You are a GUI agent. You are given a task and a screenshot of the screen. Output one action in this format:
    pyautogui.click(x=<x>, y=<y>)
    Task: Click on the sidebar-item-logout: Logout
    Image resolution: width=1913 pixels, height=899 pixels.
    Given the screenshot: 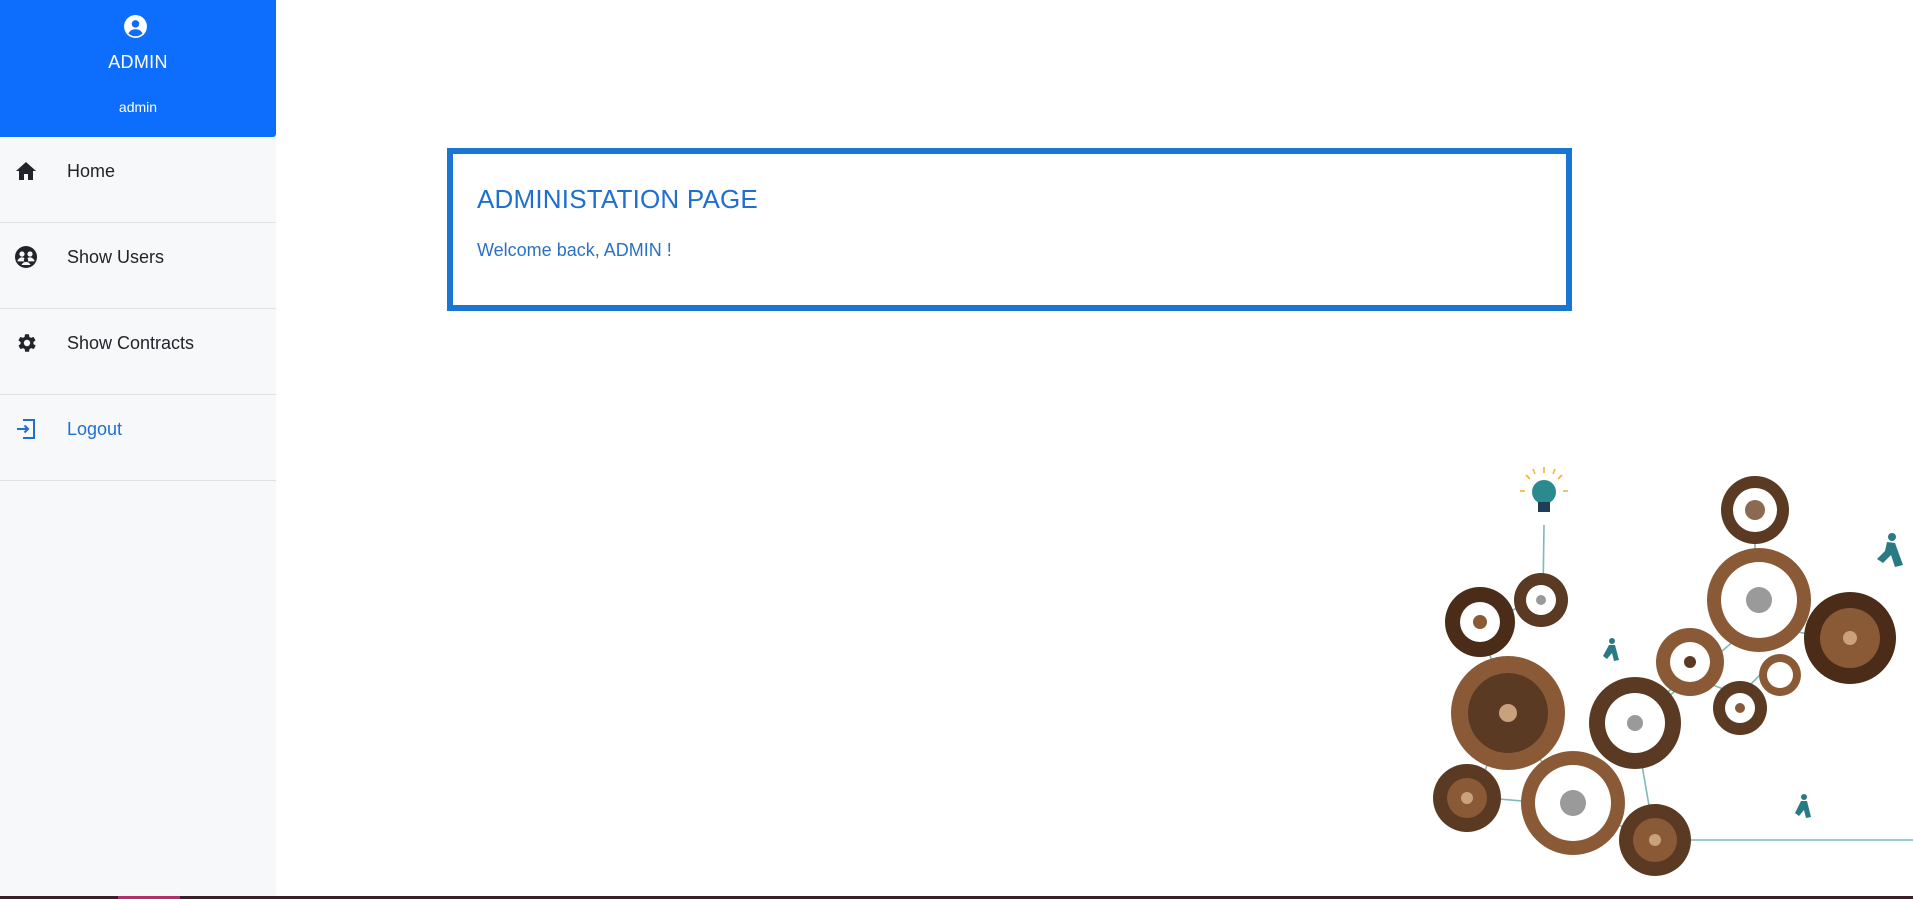 What is the action you would take?
    pyautogui.click(x=138, y=438)
    